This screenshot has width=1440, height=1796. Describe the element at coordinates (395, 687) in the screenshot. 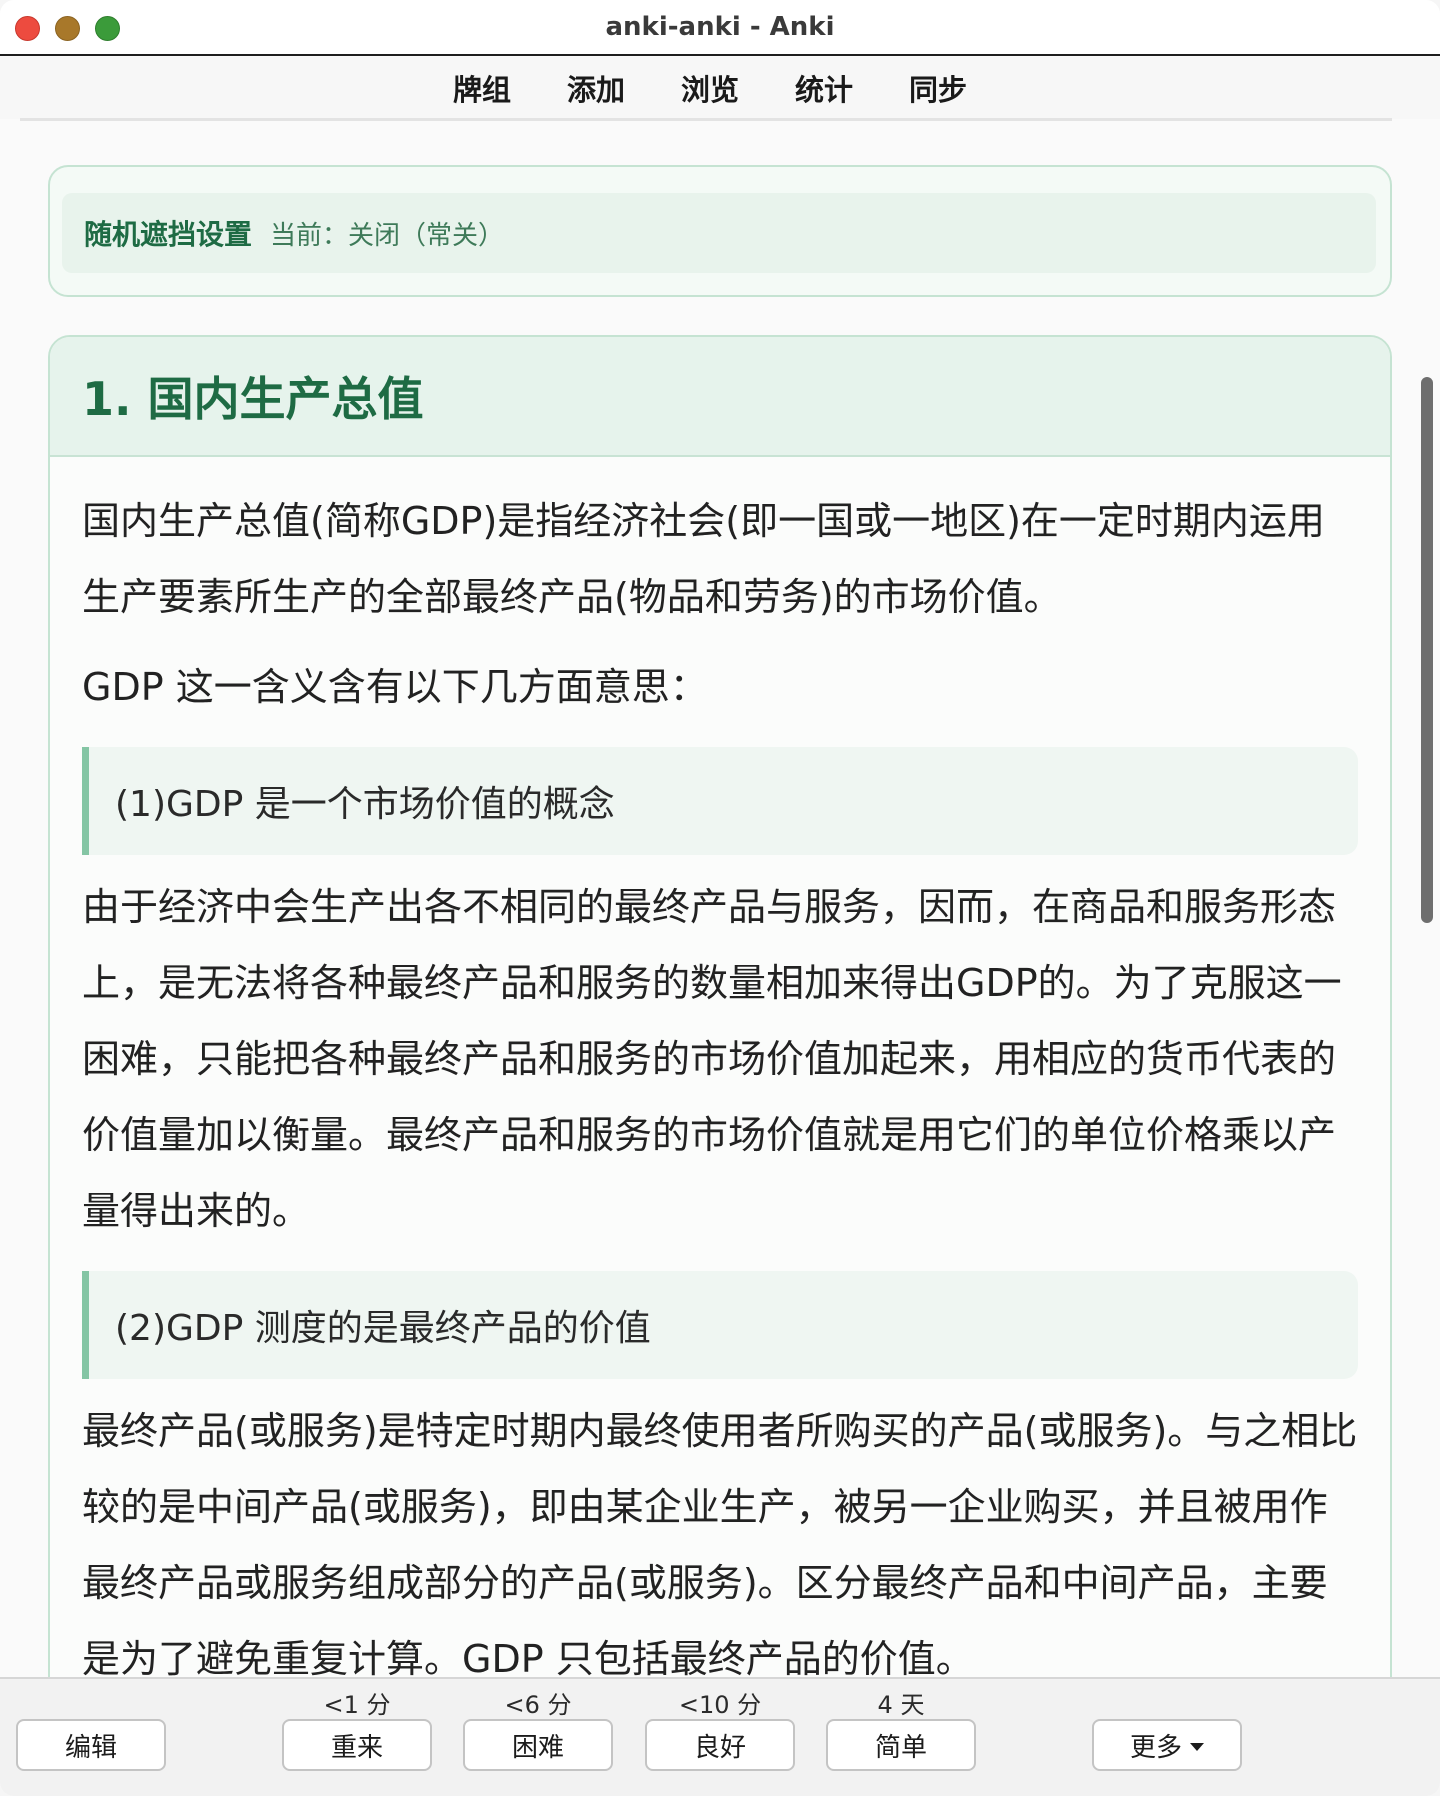

I see `paragraph-intro: GDP 这一含义含有以下几方面意思：` at that location.